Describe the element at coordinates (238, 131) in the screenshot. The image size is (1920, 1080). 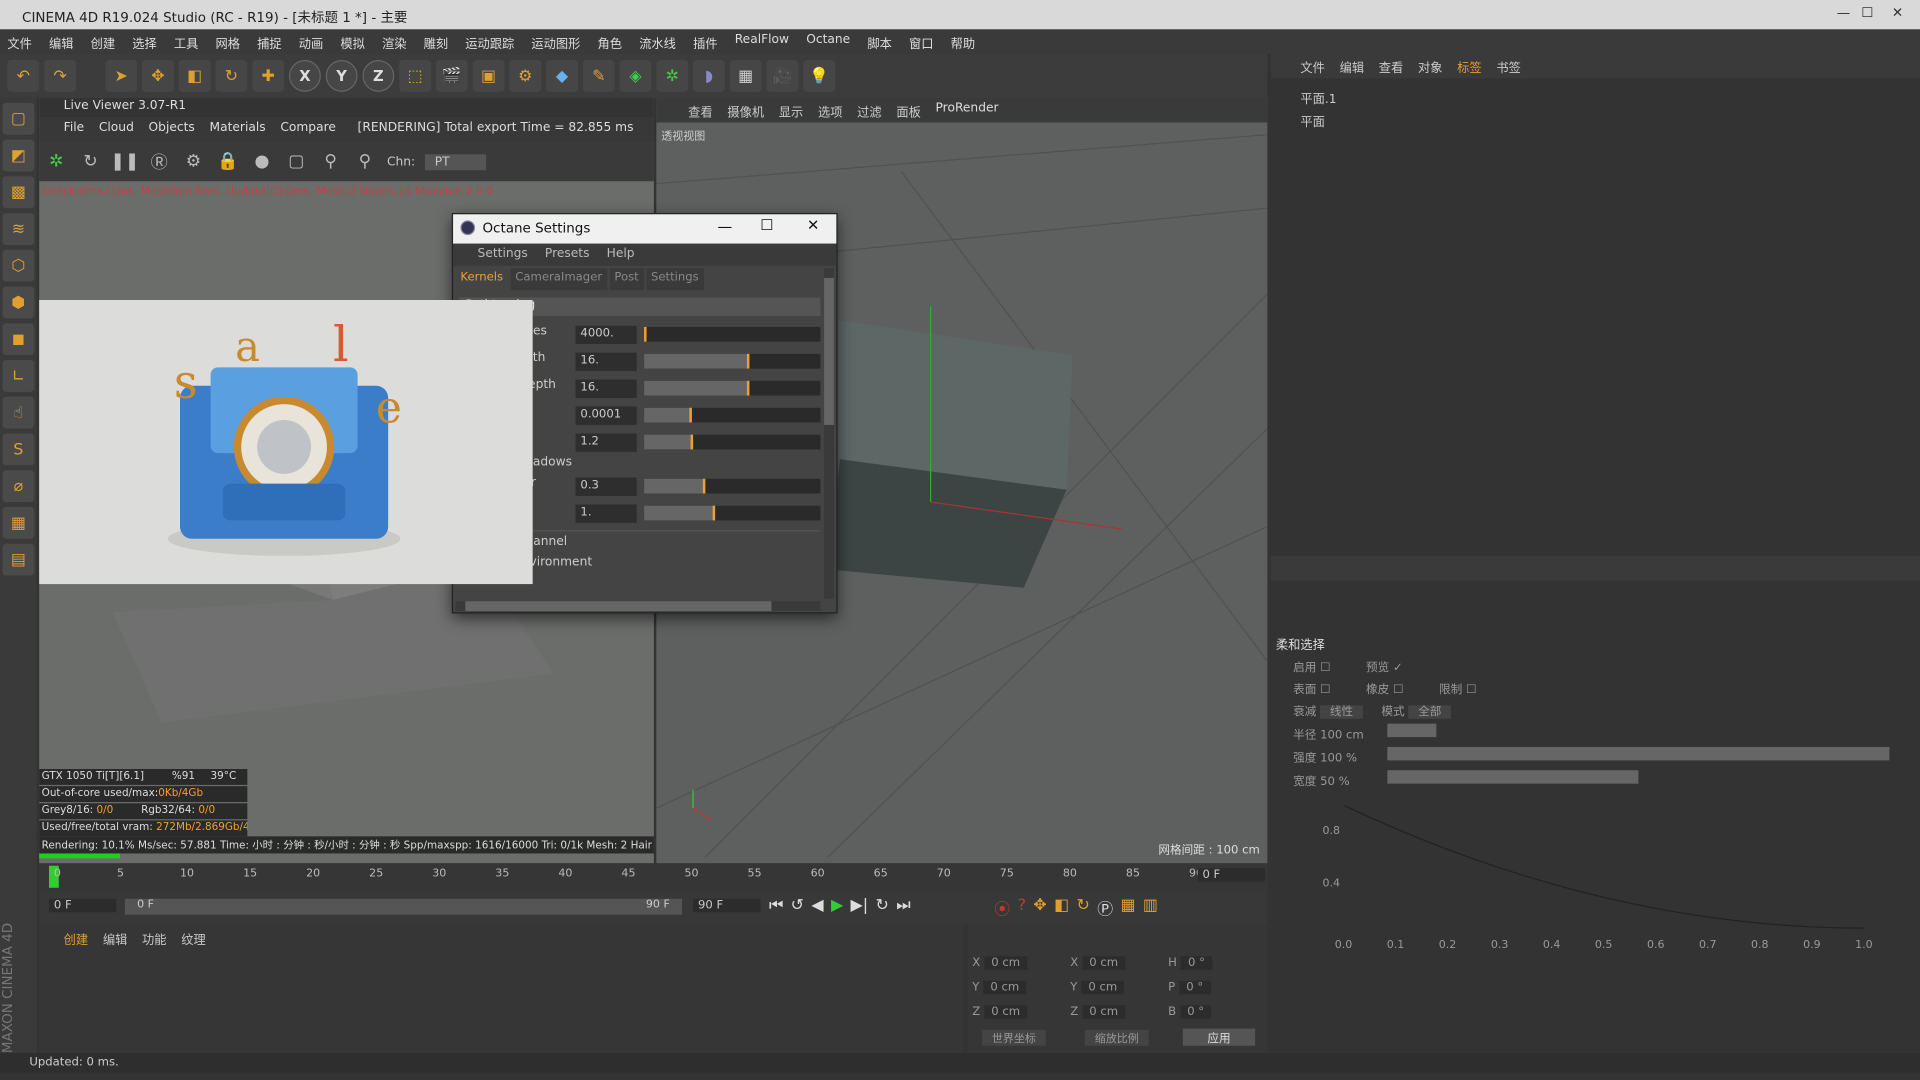
I see `lv-menu-item: Materials` at that location.